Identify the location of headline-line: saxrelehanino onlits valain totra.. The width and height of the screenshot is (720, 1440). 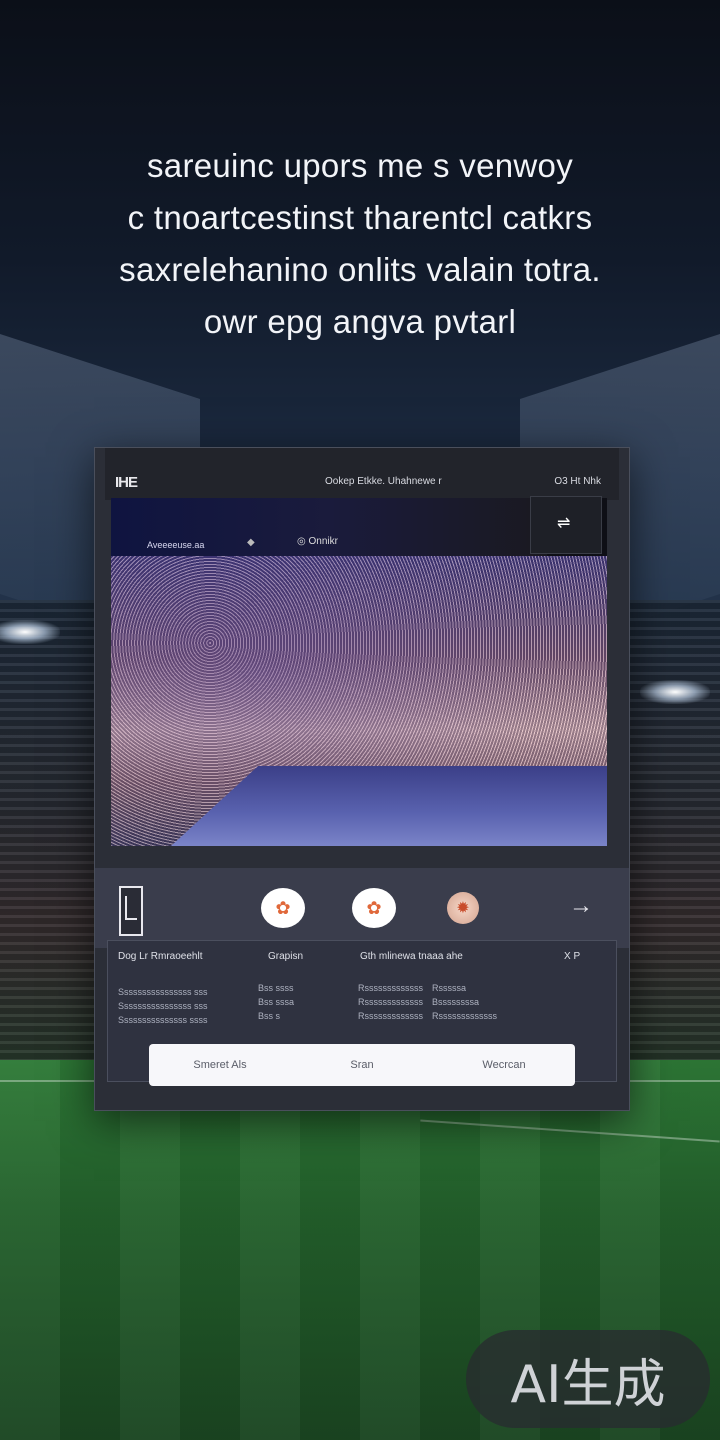
(360, 269).